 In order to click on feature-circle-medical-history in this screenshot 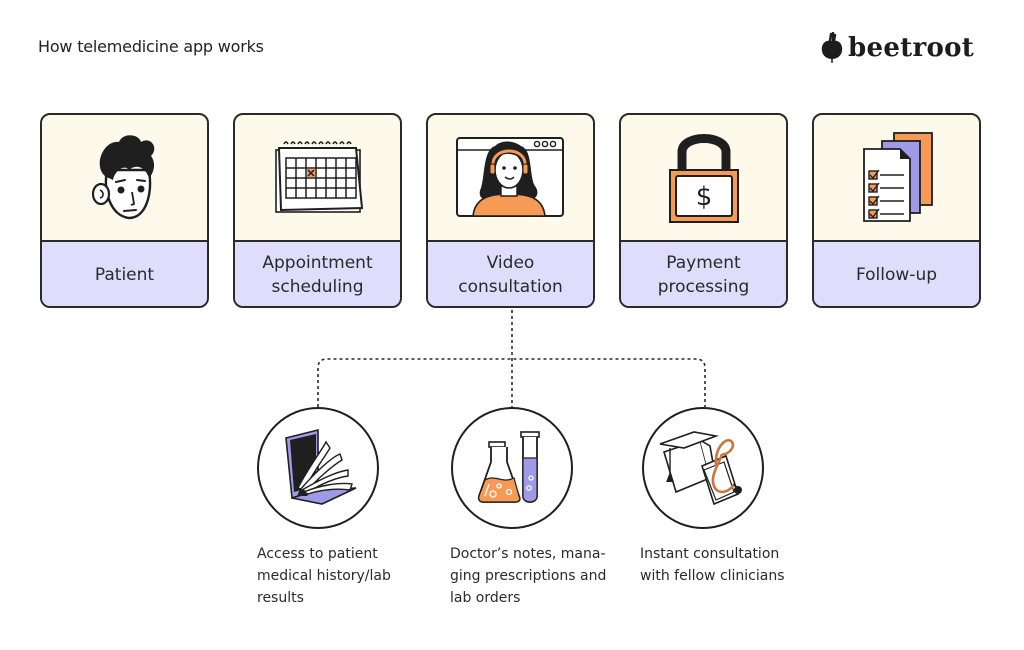, I will do `click(318, 468)`.